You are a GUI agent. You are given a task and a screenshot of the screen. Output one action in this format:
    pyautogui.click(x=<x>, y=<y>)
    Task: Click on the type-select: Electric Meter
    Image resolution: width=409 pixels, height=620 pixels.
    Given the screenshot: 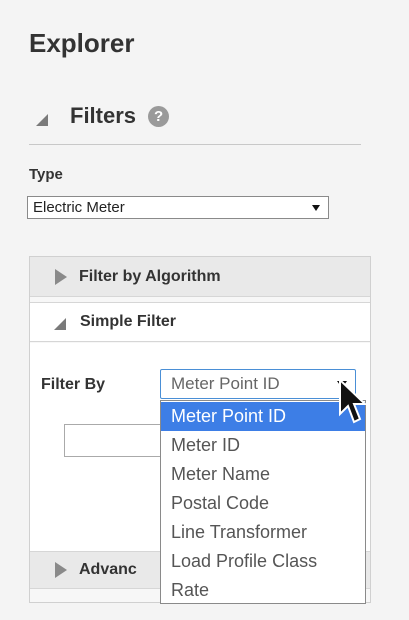 What is the action you would take?
    pyautogui.click(x=178, y=207)
    